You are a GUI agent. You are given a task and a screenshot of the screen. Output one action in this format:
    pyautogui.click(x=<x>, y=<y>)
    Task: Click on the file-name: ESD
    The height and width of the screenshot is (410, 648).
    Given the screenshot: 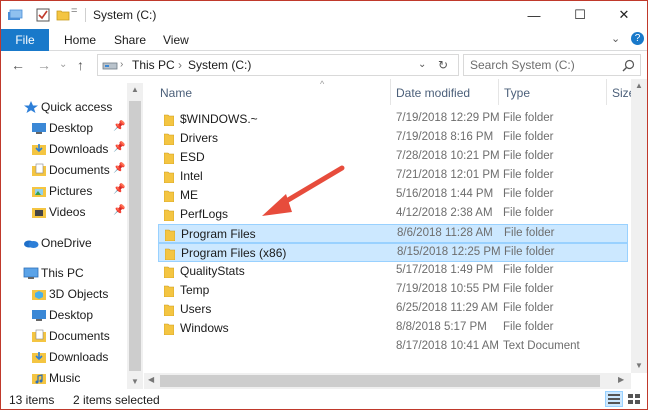 What is the action you would take?
    pyautogui.click(x=192, y=157)
    